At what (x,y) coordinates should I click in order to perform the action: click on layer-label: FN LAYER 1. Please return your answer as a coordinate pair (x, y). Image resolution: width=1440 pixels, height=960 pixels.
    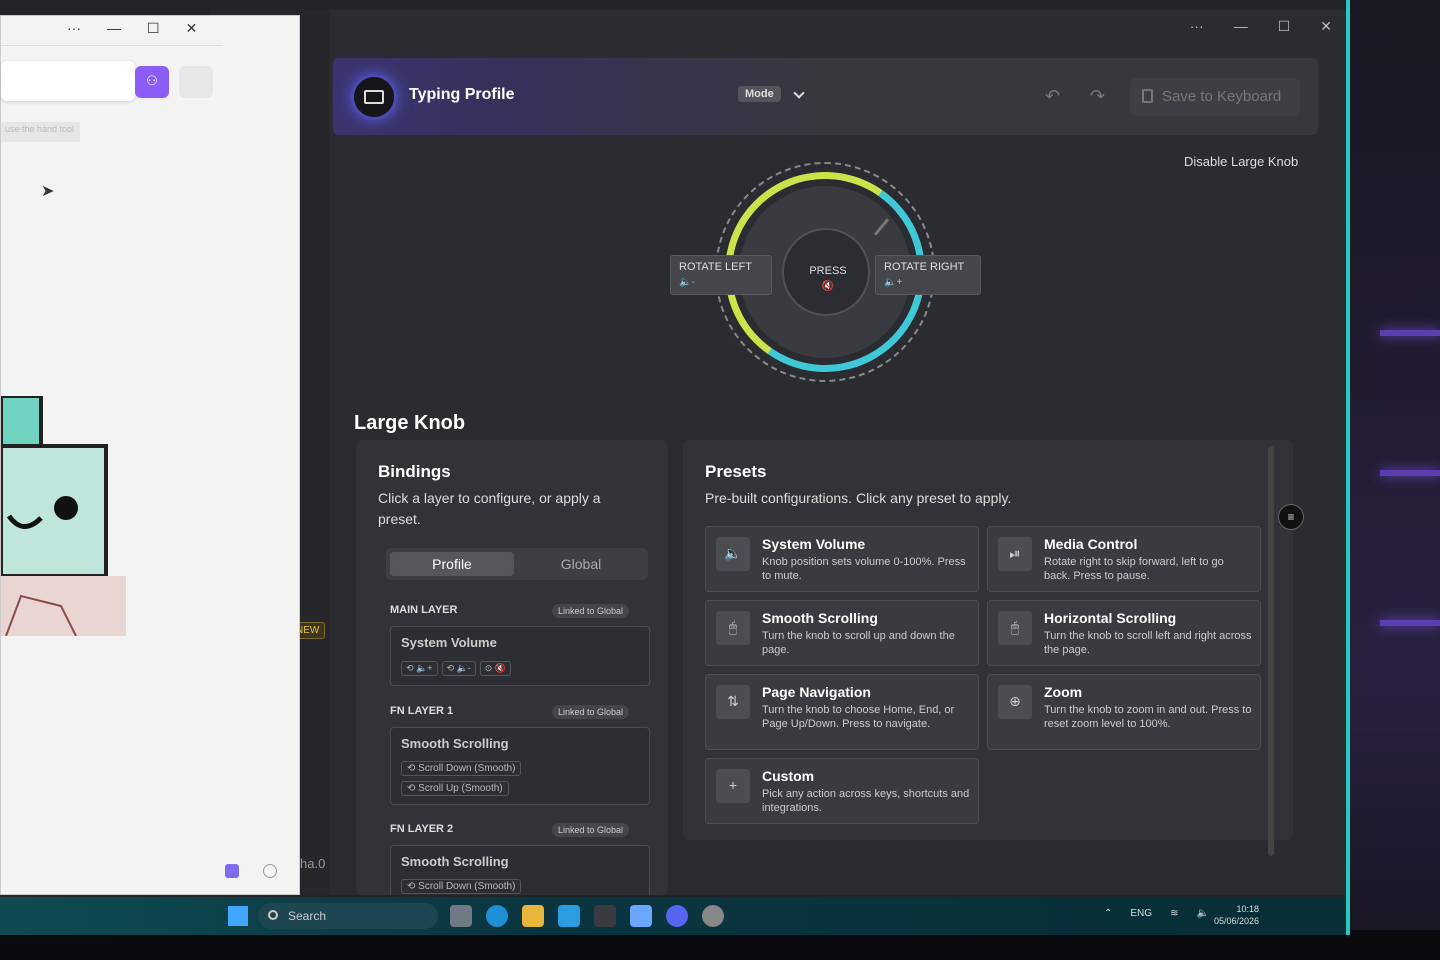
    Looking at the image, I should click on (422, 711).